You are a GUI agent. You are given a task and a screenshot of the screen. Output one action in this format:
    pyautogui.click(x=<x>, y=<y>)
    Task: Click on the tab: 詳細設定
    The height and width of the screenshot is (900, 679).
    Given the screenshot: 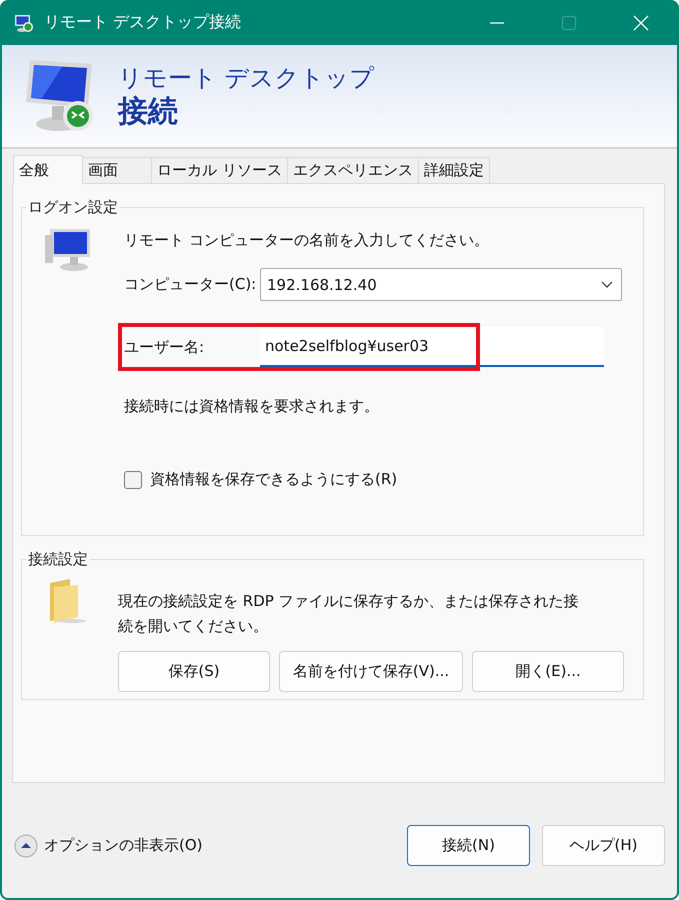 What is the action you would take?
    pyautogui.click(x=454, y=170)
    